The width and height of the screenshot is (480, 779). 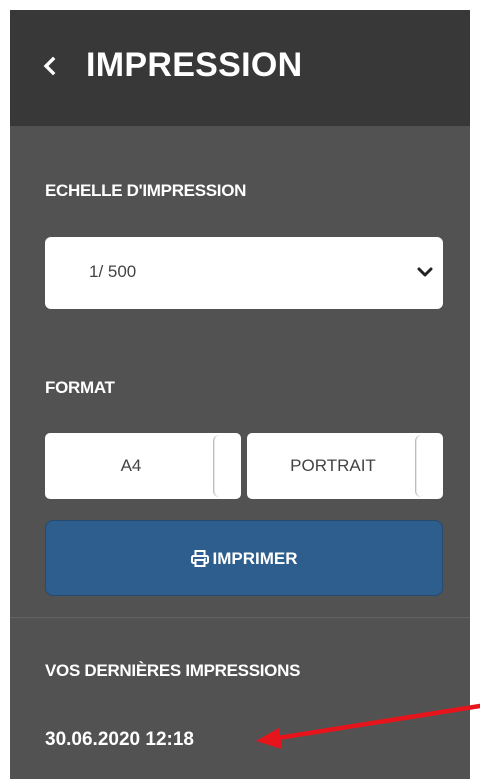 What do you see at coordinates (244, 273) in the screenshot?
I see `scale-select: 1/ 500` at bounding box center [244, 273].